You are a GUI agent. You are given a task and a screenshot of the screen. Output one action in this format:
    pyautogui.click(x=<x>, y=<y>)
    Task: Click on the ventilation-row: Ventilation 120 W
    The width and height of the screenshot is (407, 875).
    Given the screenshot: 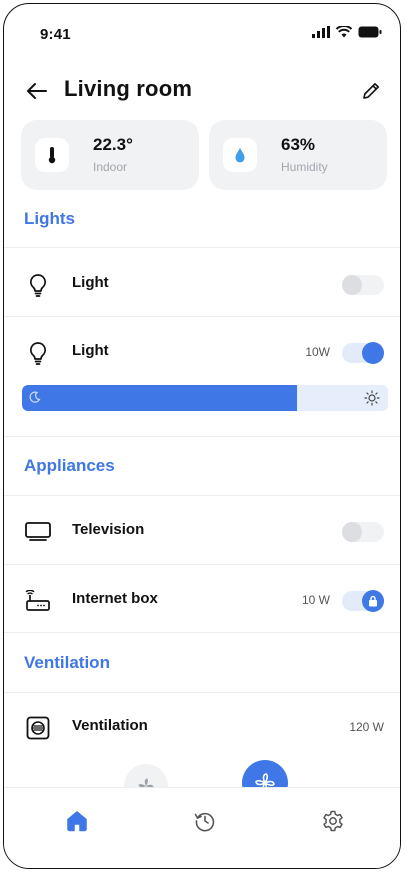 What is the action you would take?
    pyautogui.click(x=202, y=727)
    